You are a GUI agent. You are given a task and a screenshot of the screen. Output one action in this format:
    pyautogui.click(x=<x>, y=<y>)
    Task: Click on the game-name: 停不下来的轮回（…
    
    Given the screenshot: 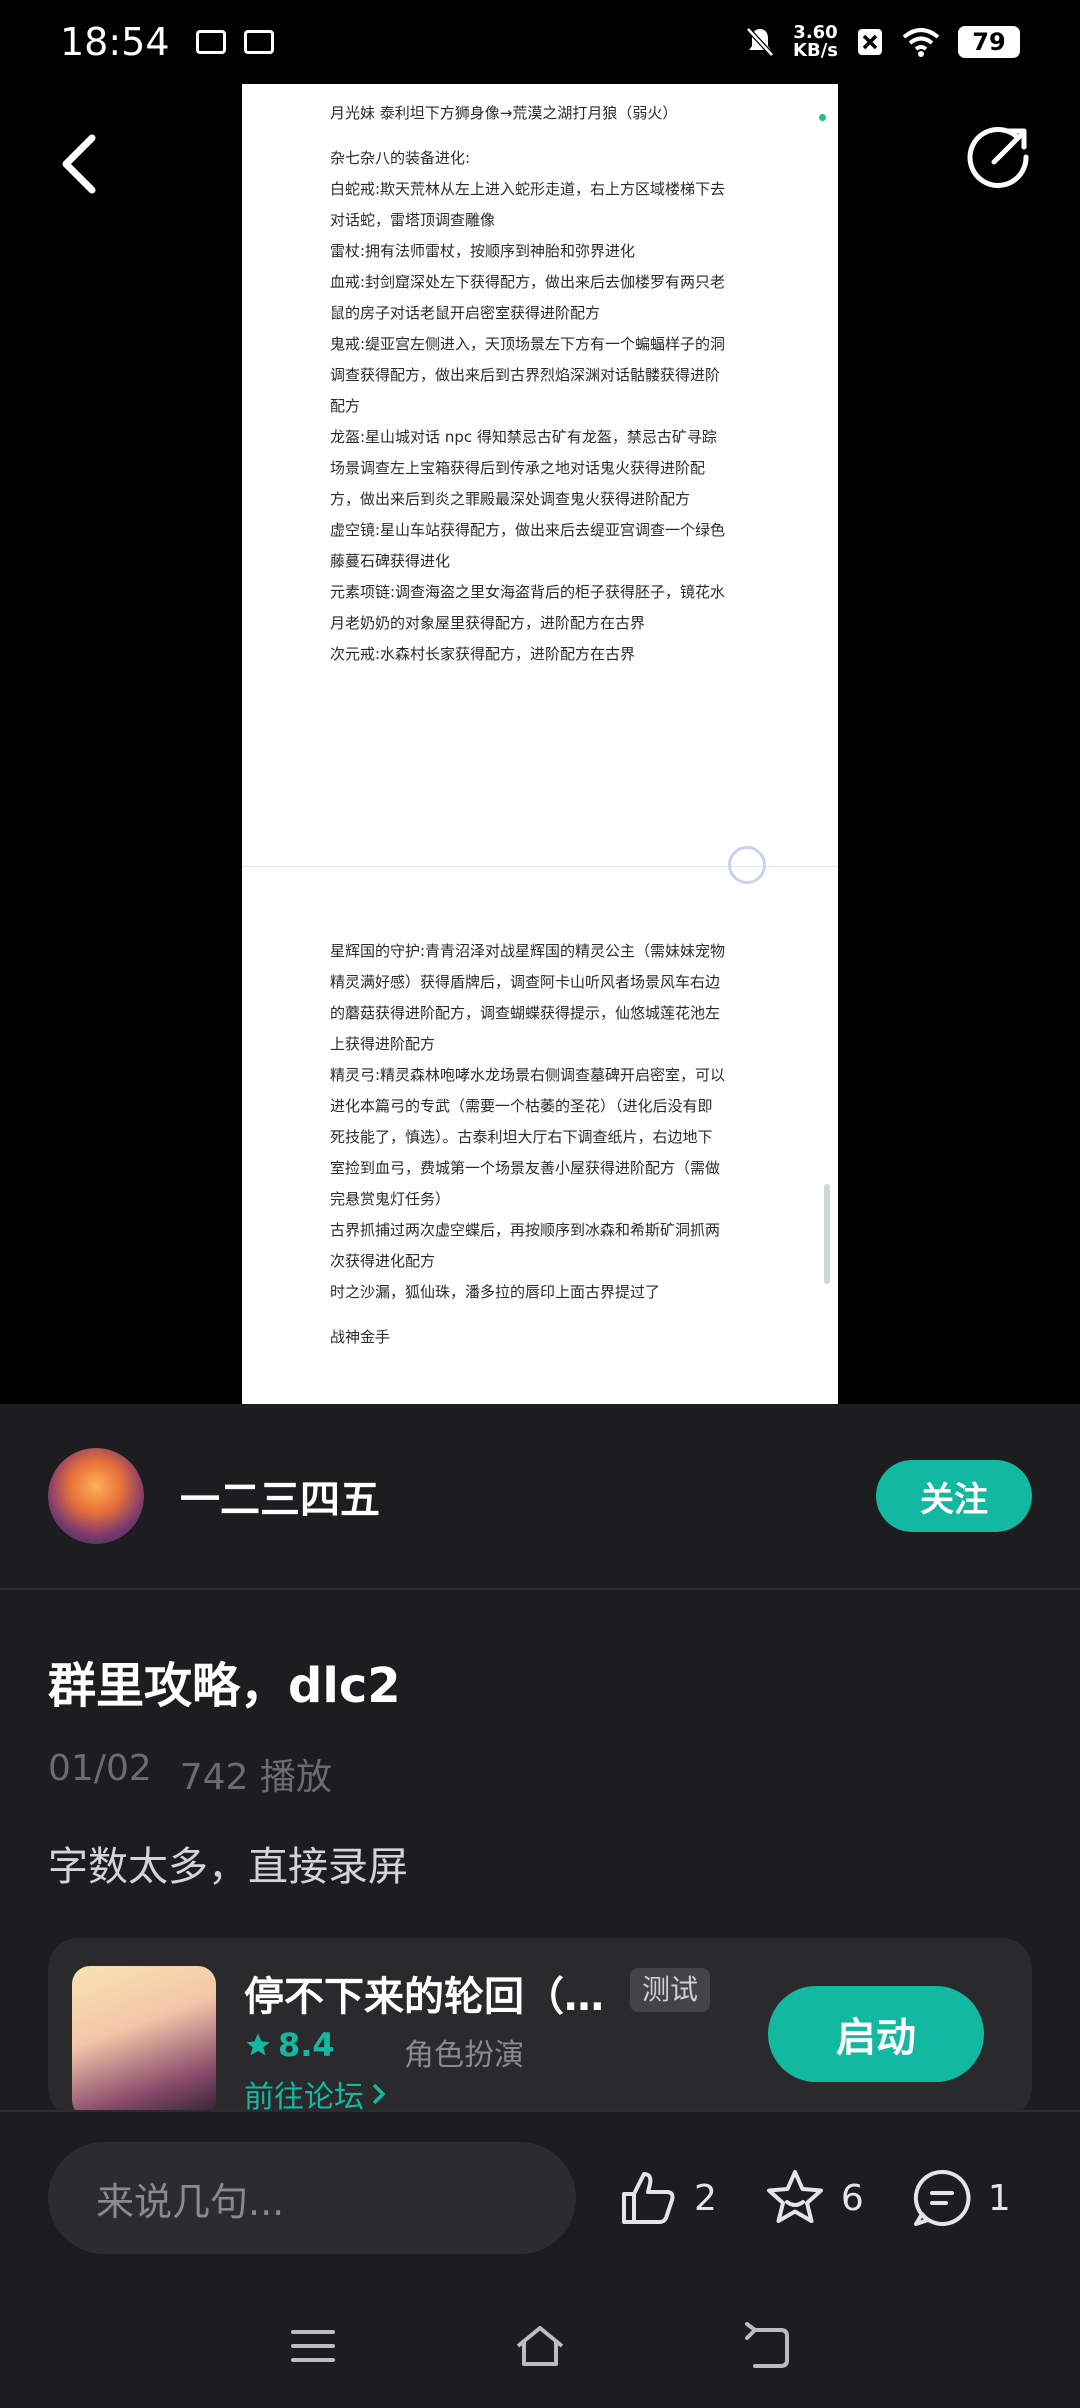 What is the action you would take?
    pyautogui.click(x=424, y=1997)
    